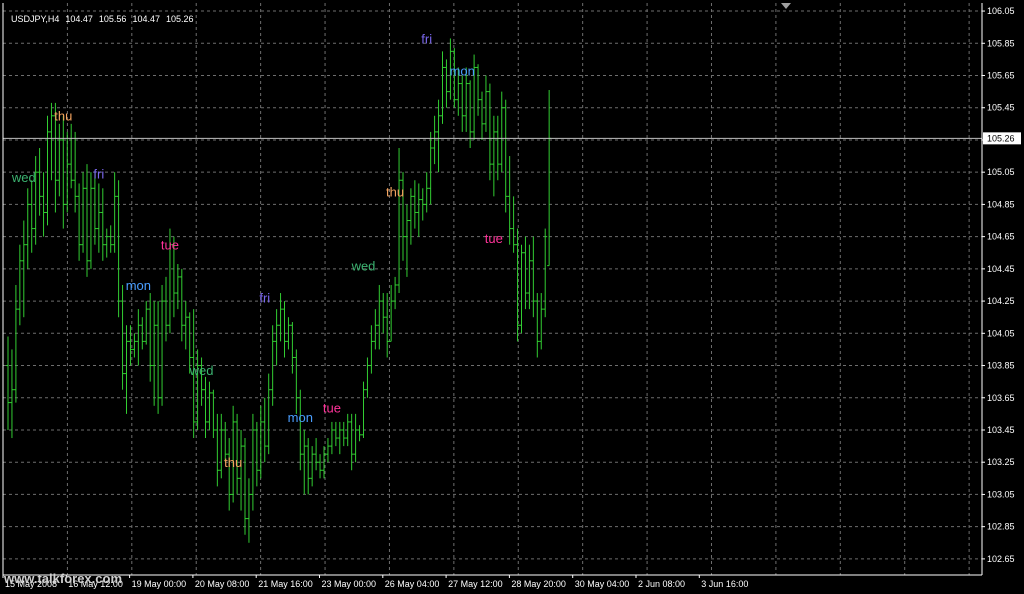  What do you see at coordinates (1001, 430) in the screenshot?
I see `price-tick-label: 103.45` at bounding box center [1001, 430].